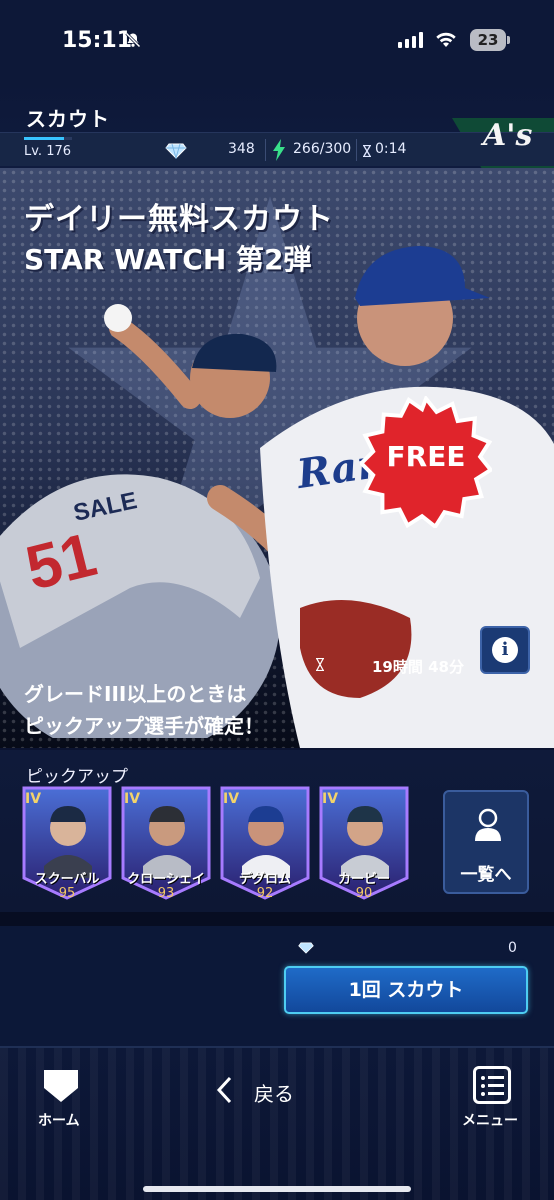 Image resolution: width=554 pixels, height=1200 pixels. I want to click on card-rating: 92, so click(265, 893).